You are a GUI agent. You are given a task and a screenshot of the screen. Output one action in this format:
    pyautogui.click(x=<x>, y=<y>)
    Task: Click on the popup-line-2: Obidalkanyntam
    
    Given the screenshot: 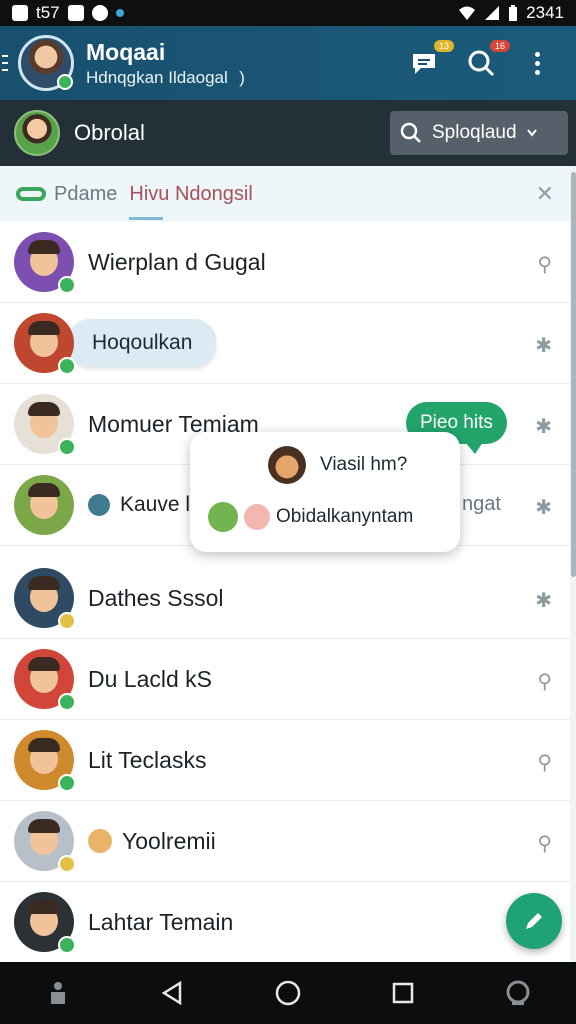 What is the action you would take?
    pyautogui.click(x=345, y=516)
    